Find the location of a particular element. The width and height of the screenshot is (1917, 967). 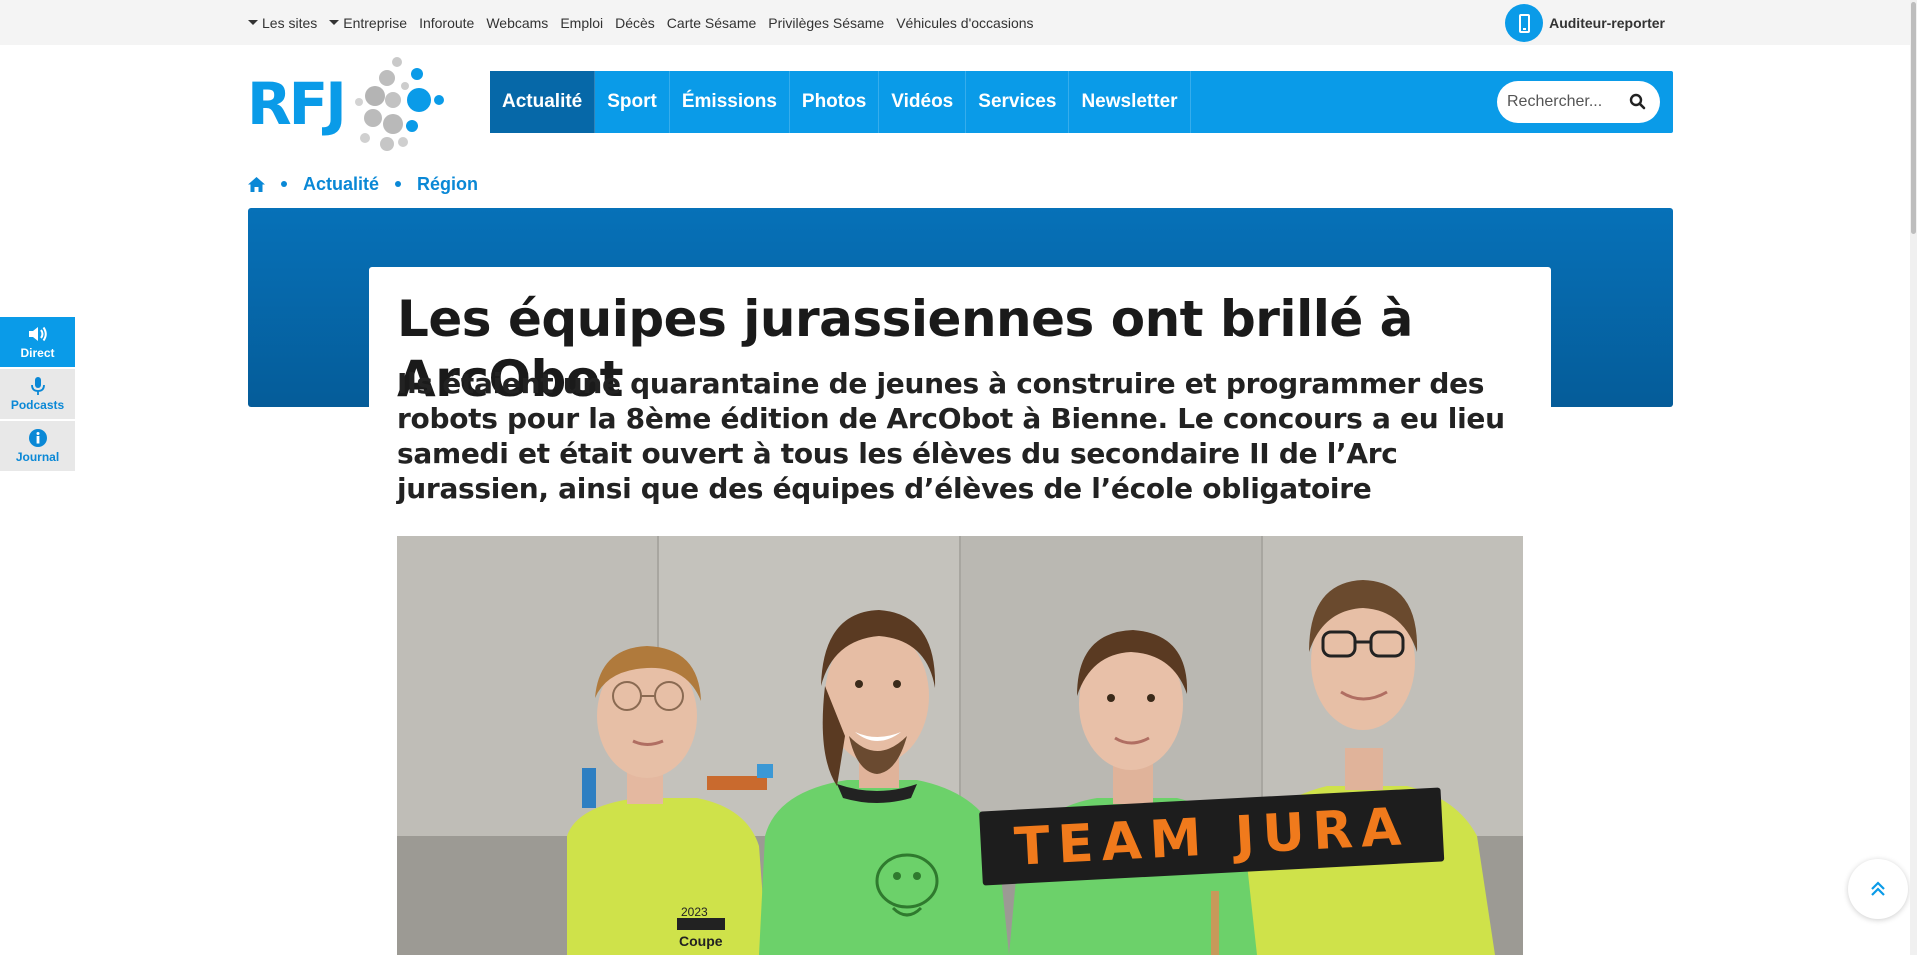

scrollbar-thumb is located at coordinates (1913, 118).